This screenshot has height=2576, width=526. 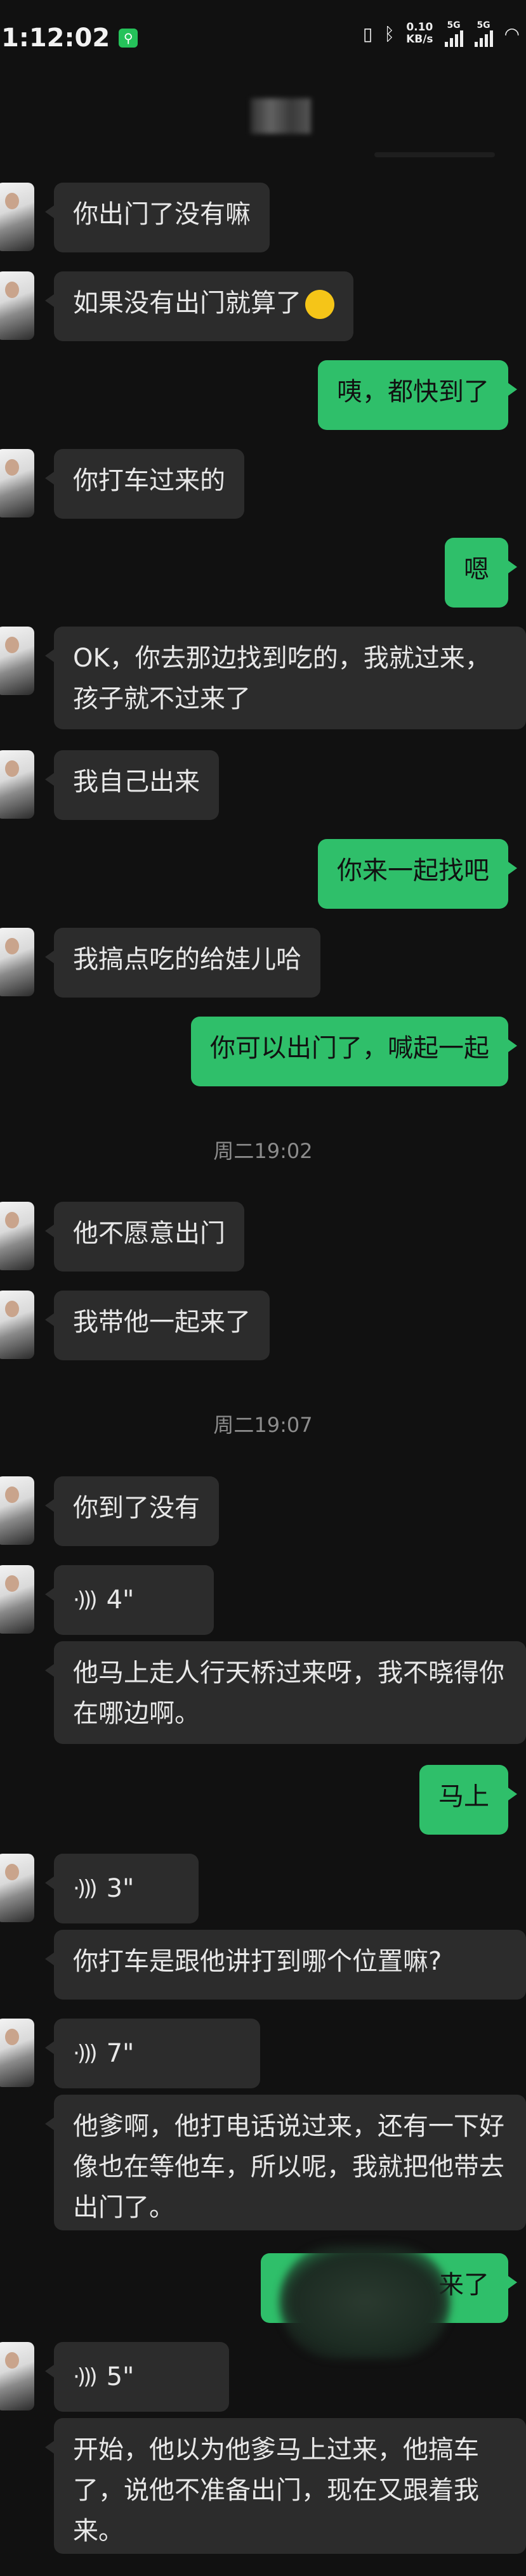 What do you see at coordinates (441, 33) in the screenshot?
I see `status-icons: ▯ ᛒ 0.10 KB/s 5G 5G ◠` at bounding box center [441, 33].